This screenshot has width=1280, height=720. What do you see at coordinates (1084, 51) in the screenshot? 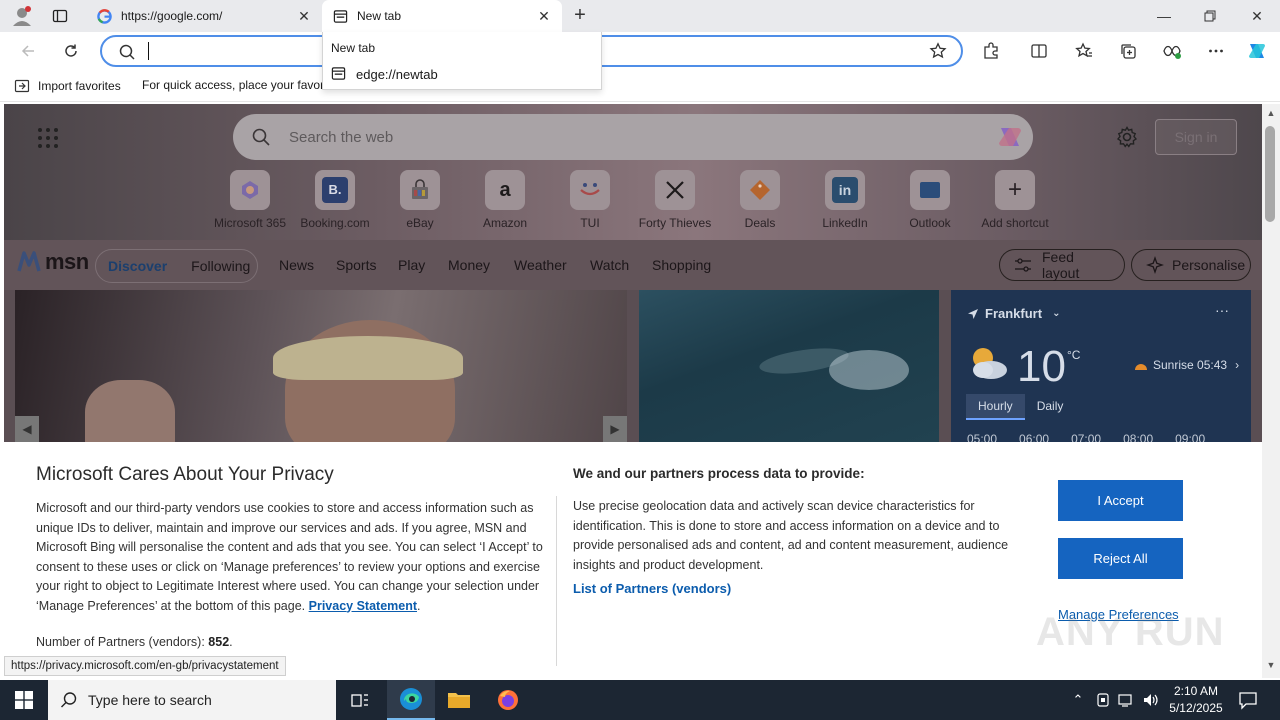
I see `favorites-star-icon` at bounding box center [1084, 51].